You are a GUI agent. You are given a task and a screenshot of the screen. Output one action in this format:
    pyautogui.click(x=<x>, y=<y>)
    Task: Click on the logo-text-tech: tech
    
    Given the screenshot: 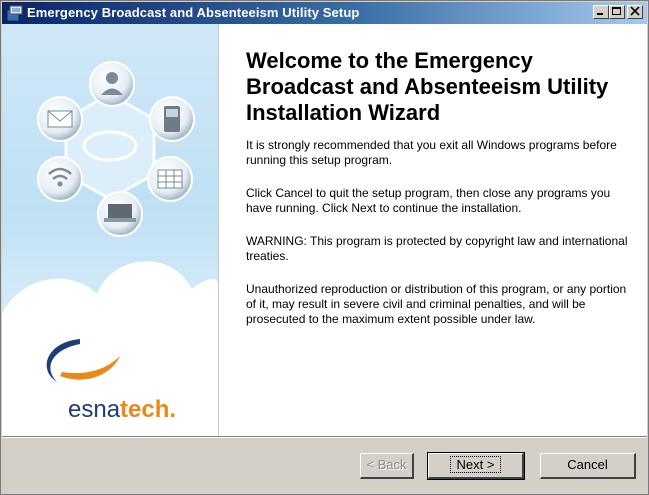 What is the action you would take?
    pyautogui.click(x=145, y=409)
    